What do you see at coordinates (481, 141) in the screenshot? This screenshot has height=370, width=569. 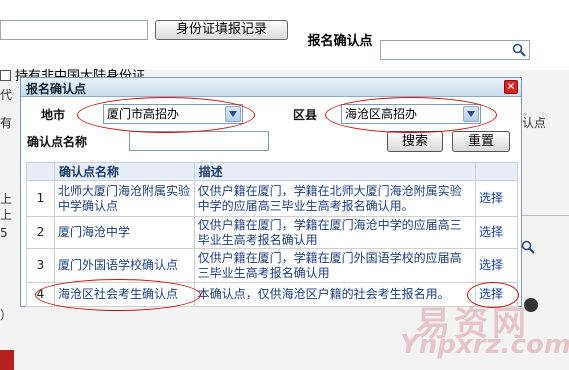 I see `reset-button: 重置` at bounding box center [481, 141].